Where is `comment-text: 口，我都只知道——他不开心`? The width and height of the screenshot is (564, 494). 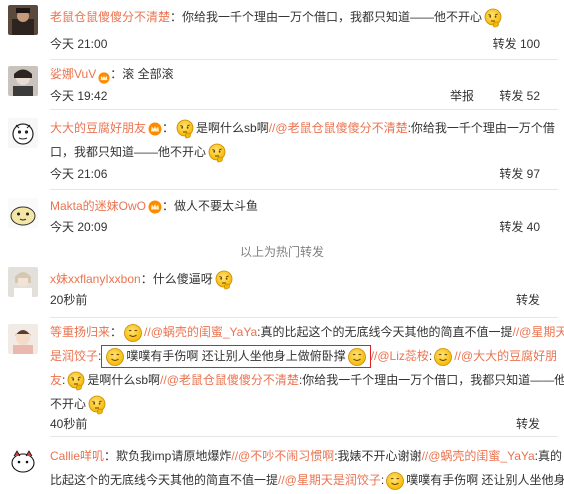 comment-text: 口，我都只知道——他不开心 is located at coordinates (128, 152).